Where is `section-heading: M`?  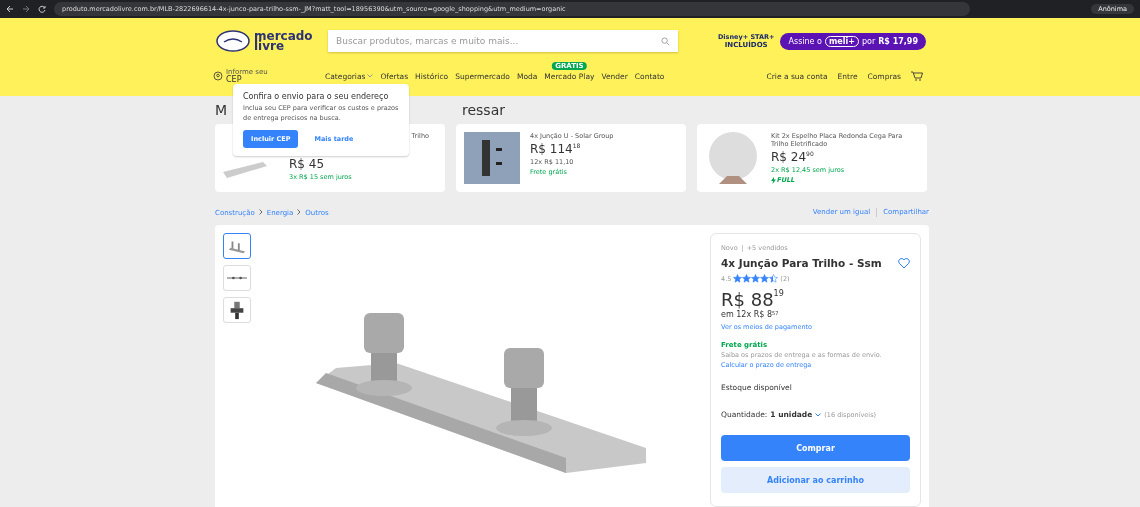
section-heading: M is located at coordinates (221, 110).